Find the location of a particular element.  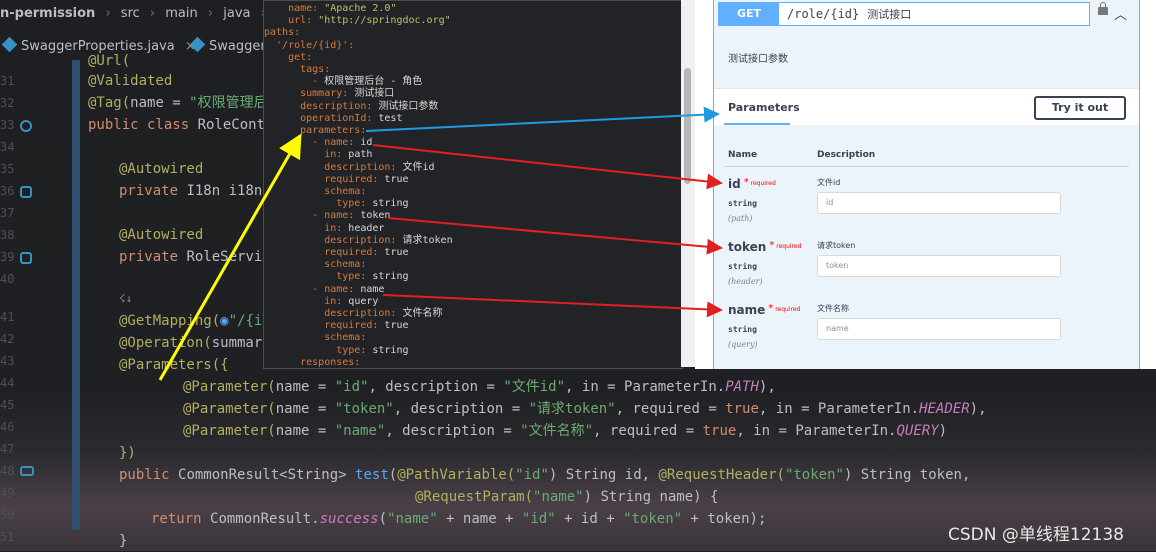

red-arrow-token is located at coordinates (555, 236).